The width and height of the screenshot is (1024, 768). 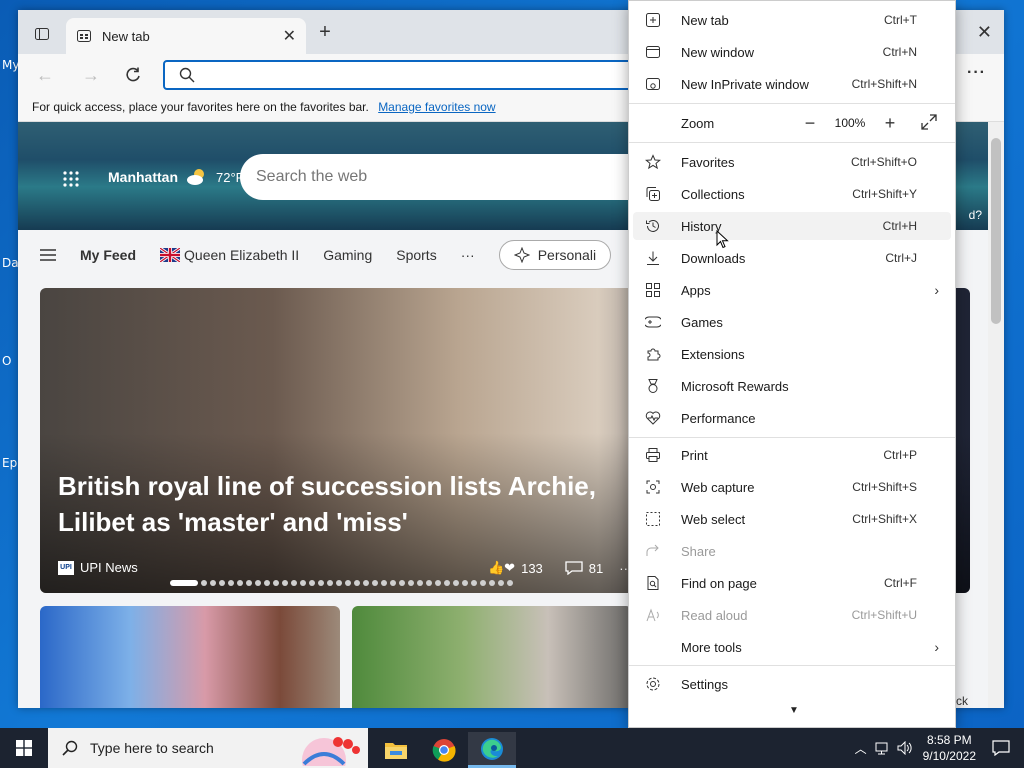 What do you see at coordinates (416, 255) in the screenshot?
I see `tab-sports: Sports` at bounding box center [416, 255].